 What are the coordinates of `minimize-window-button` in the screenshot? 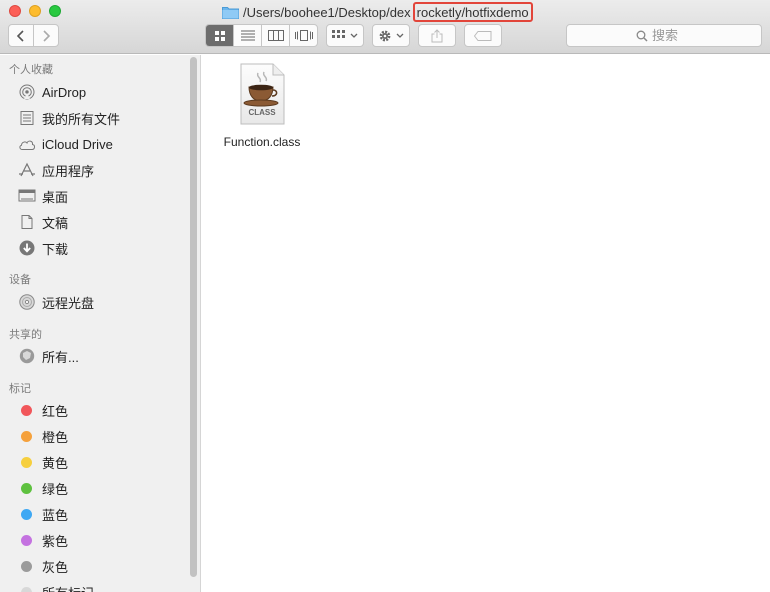 It's located at (35, 11).